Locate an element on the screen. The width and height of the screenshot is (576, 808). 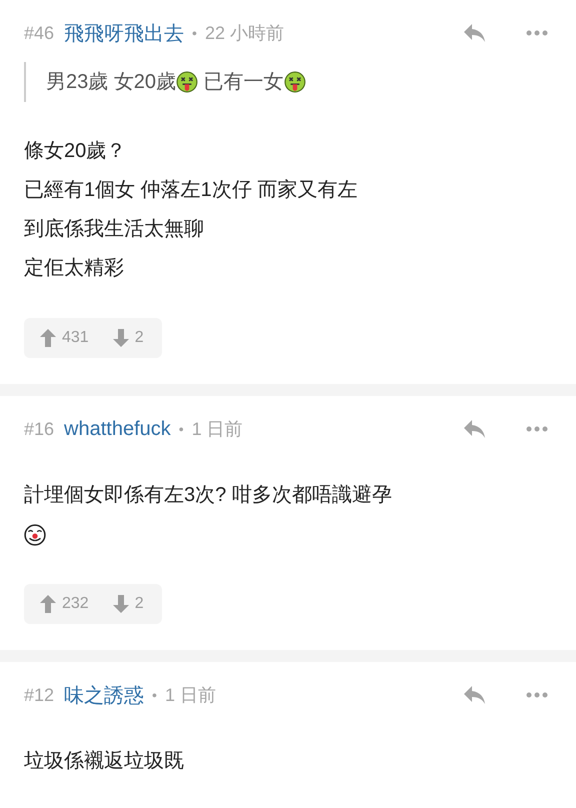
comment-text: 已有一女 is located at coordinates (243, 82).